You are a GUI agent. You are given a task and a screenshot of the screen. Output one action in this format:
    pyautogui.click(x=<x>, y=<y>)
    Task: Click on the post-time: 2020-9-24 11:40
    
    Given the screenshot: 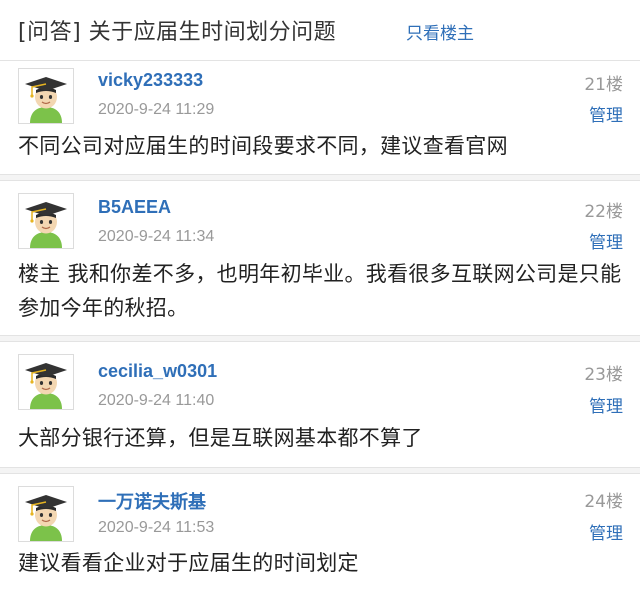 What is the action you would take?
    pyautogui.click(x=156, y=400)
    